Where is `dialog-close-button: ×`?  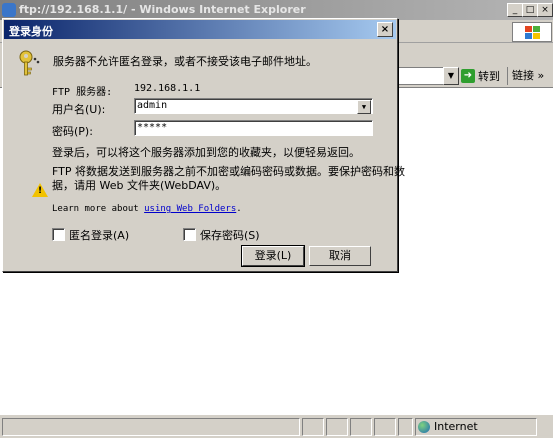 dialog-close-button: × is located at coordinates (385, 29).